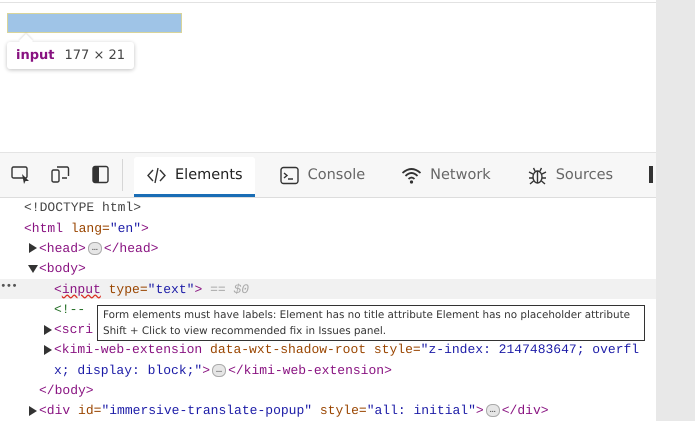  I want to click on devtools-tab: Network, so click(446, 176).